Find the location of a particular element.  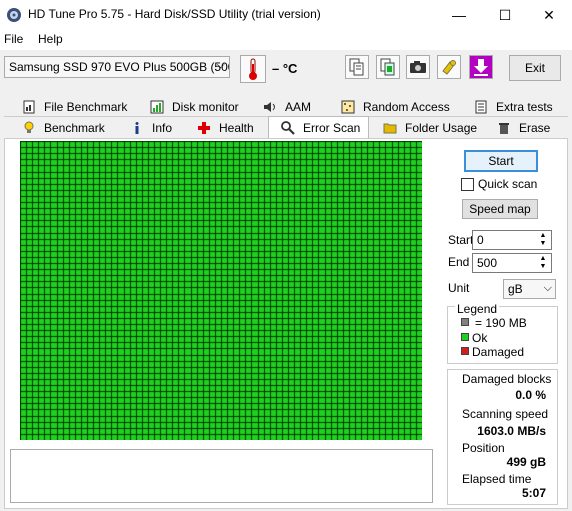

magnifier-icon is located at coordinates (288, 127).